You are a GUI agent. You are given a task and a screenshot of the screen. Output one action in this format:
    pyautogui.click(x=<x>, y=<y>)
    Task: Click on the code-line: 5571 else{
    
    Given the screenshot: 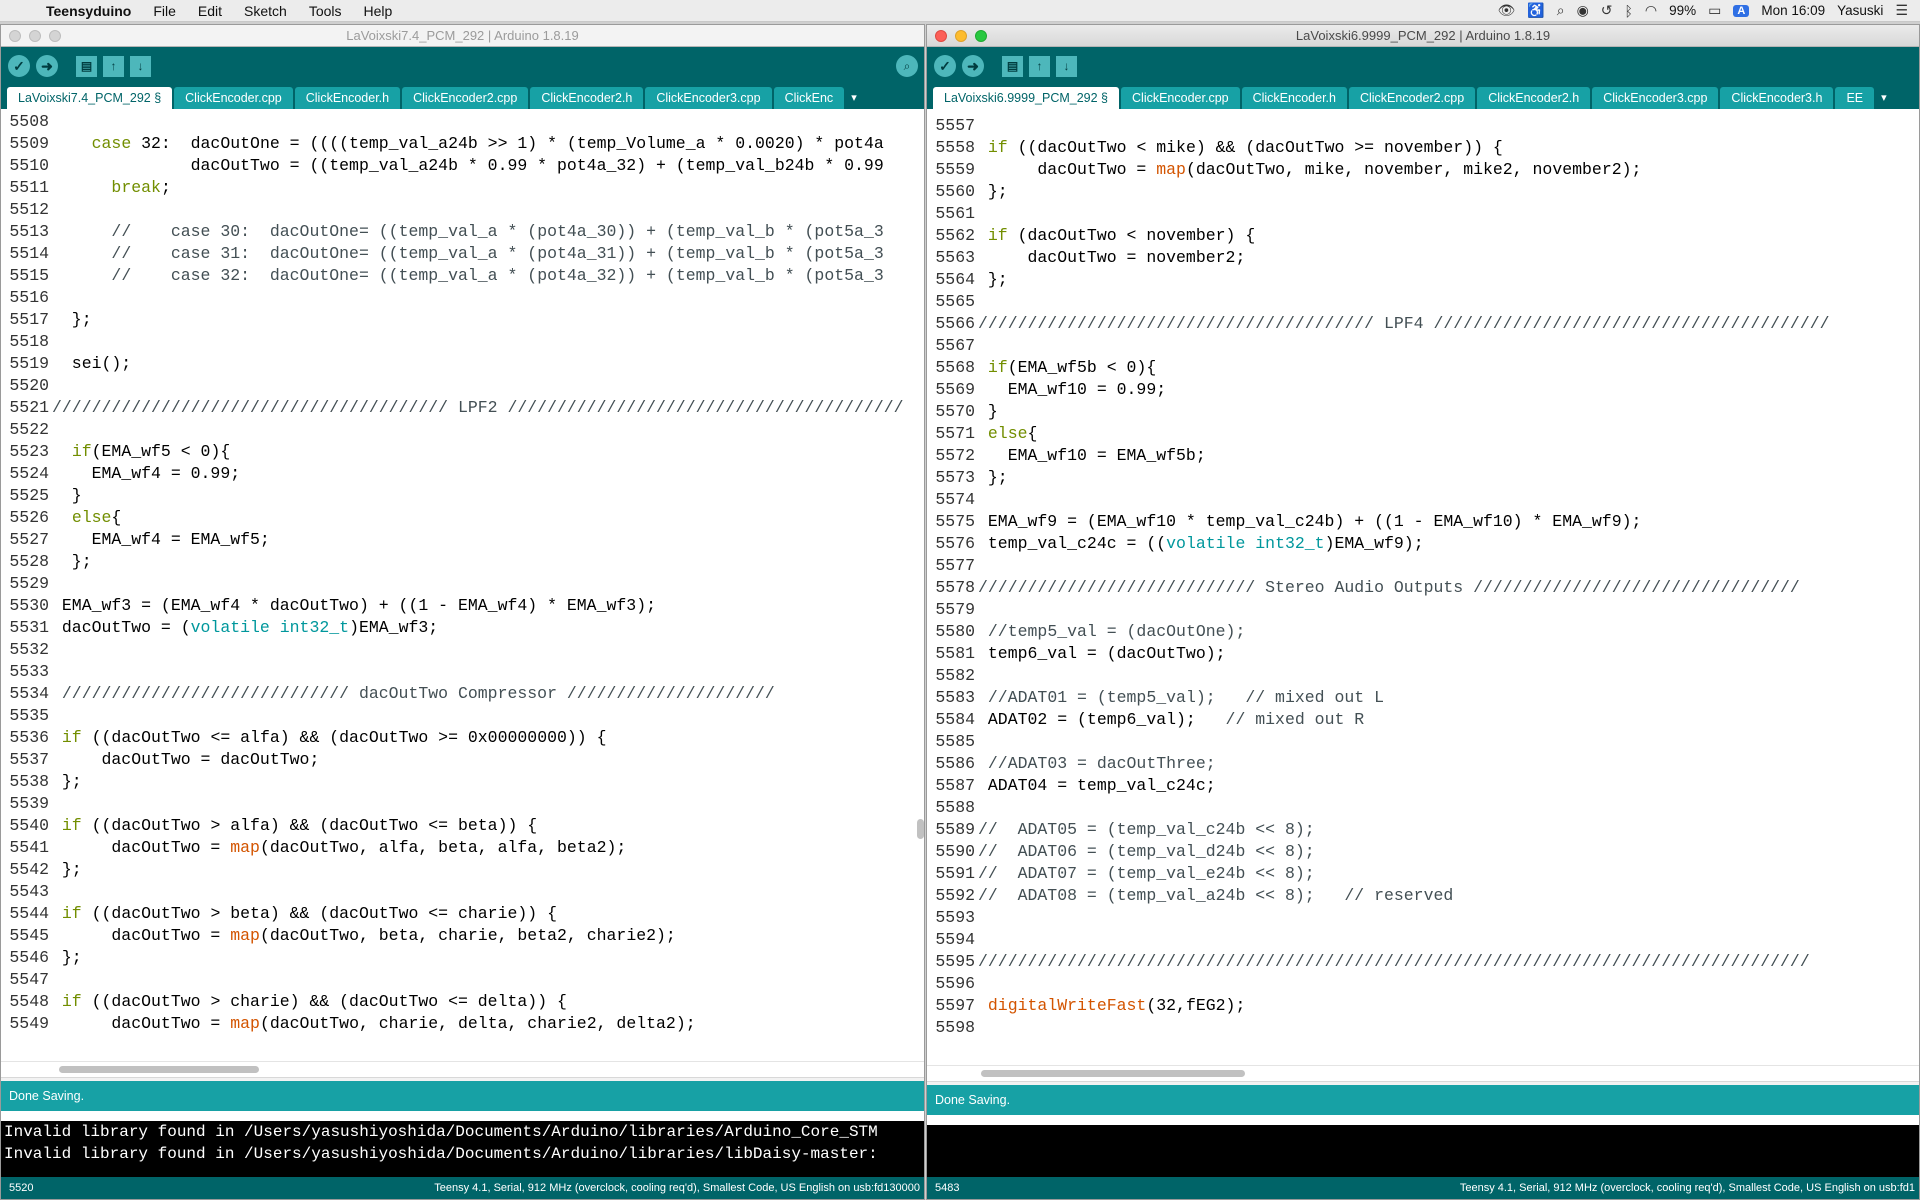 What is the action you would take?
    pyautogui.click(x=1423, y=434)
    